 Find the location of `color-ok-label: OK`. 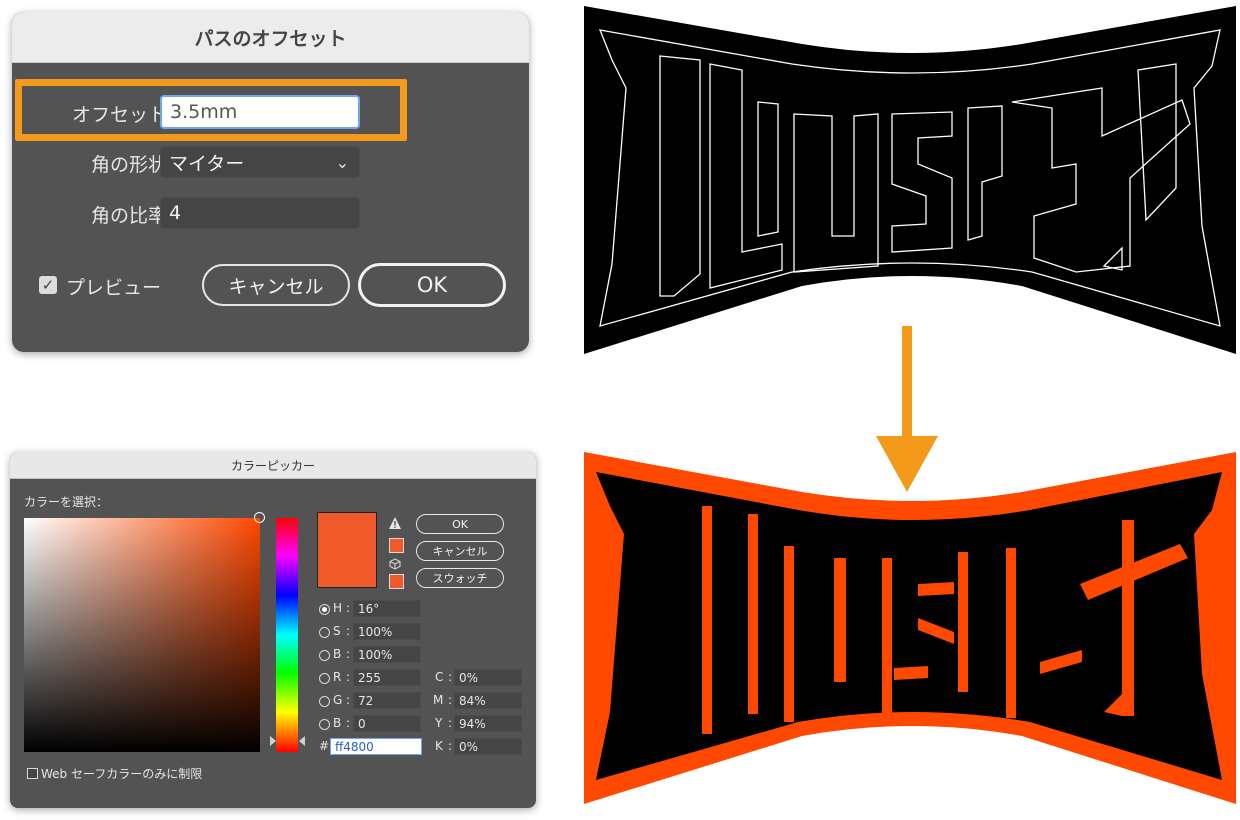

color-ok-label: OK is located at coordinates (460, 524).